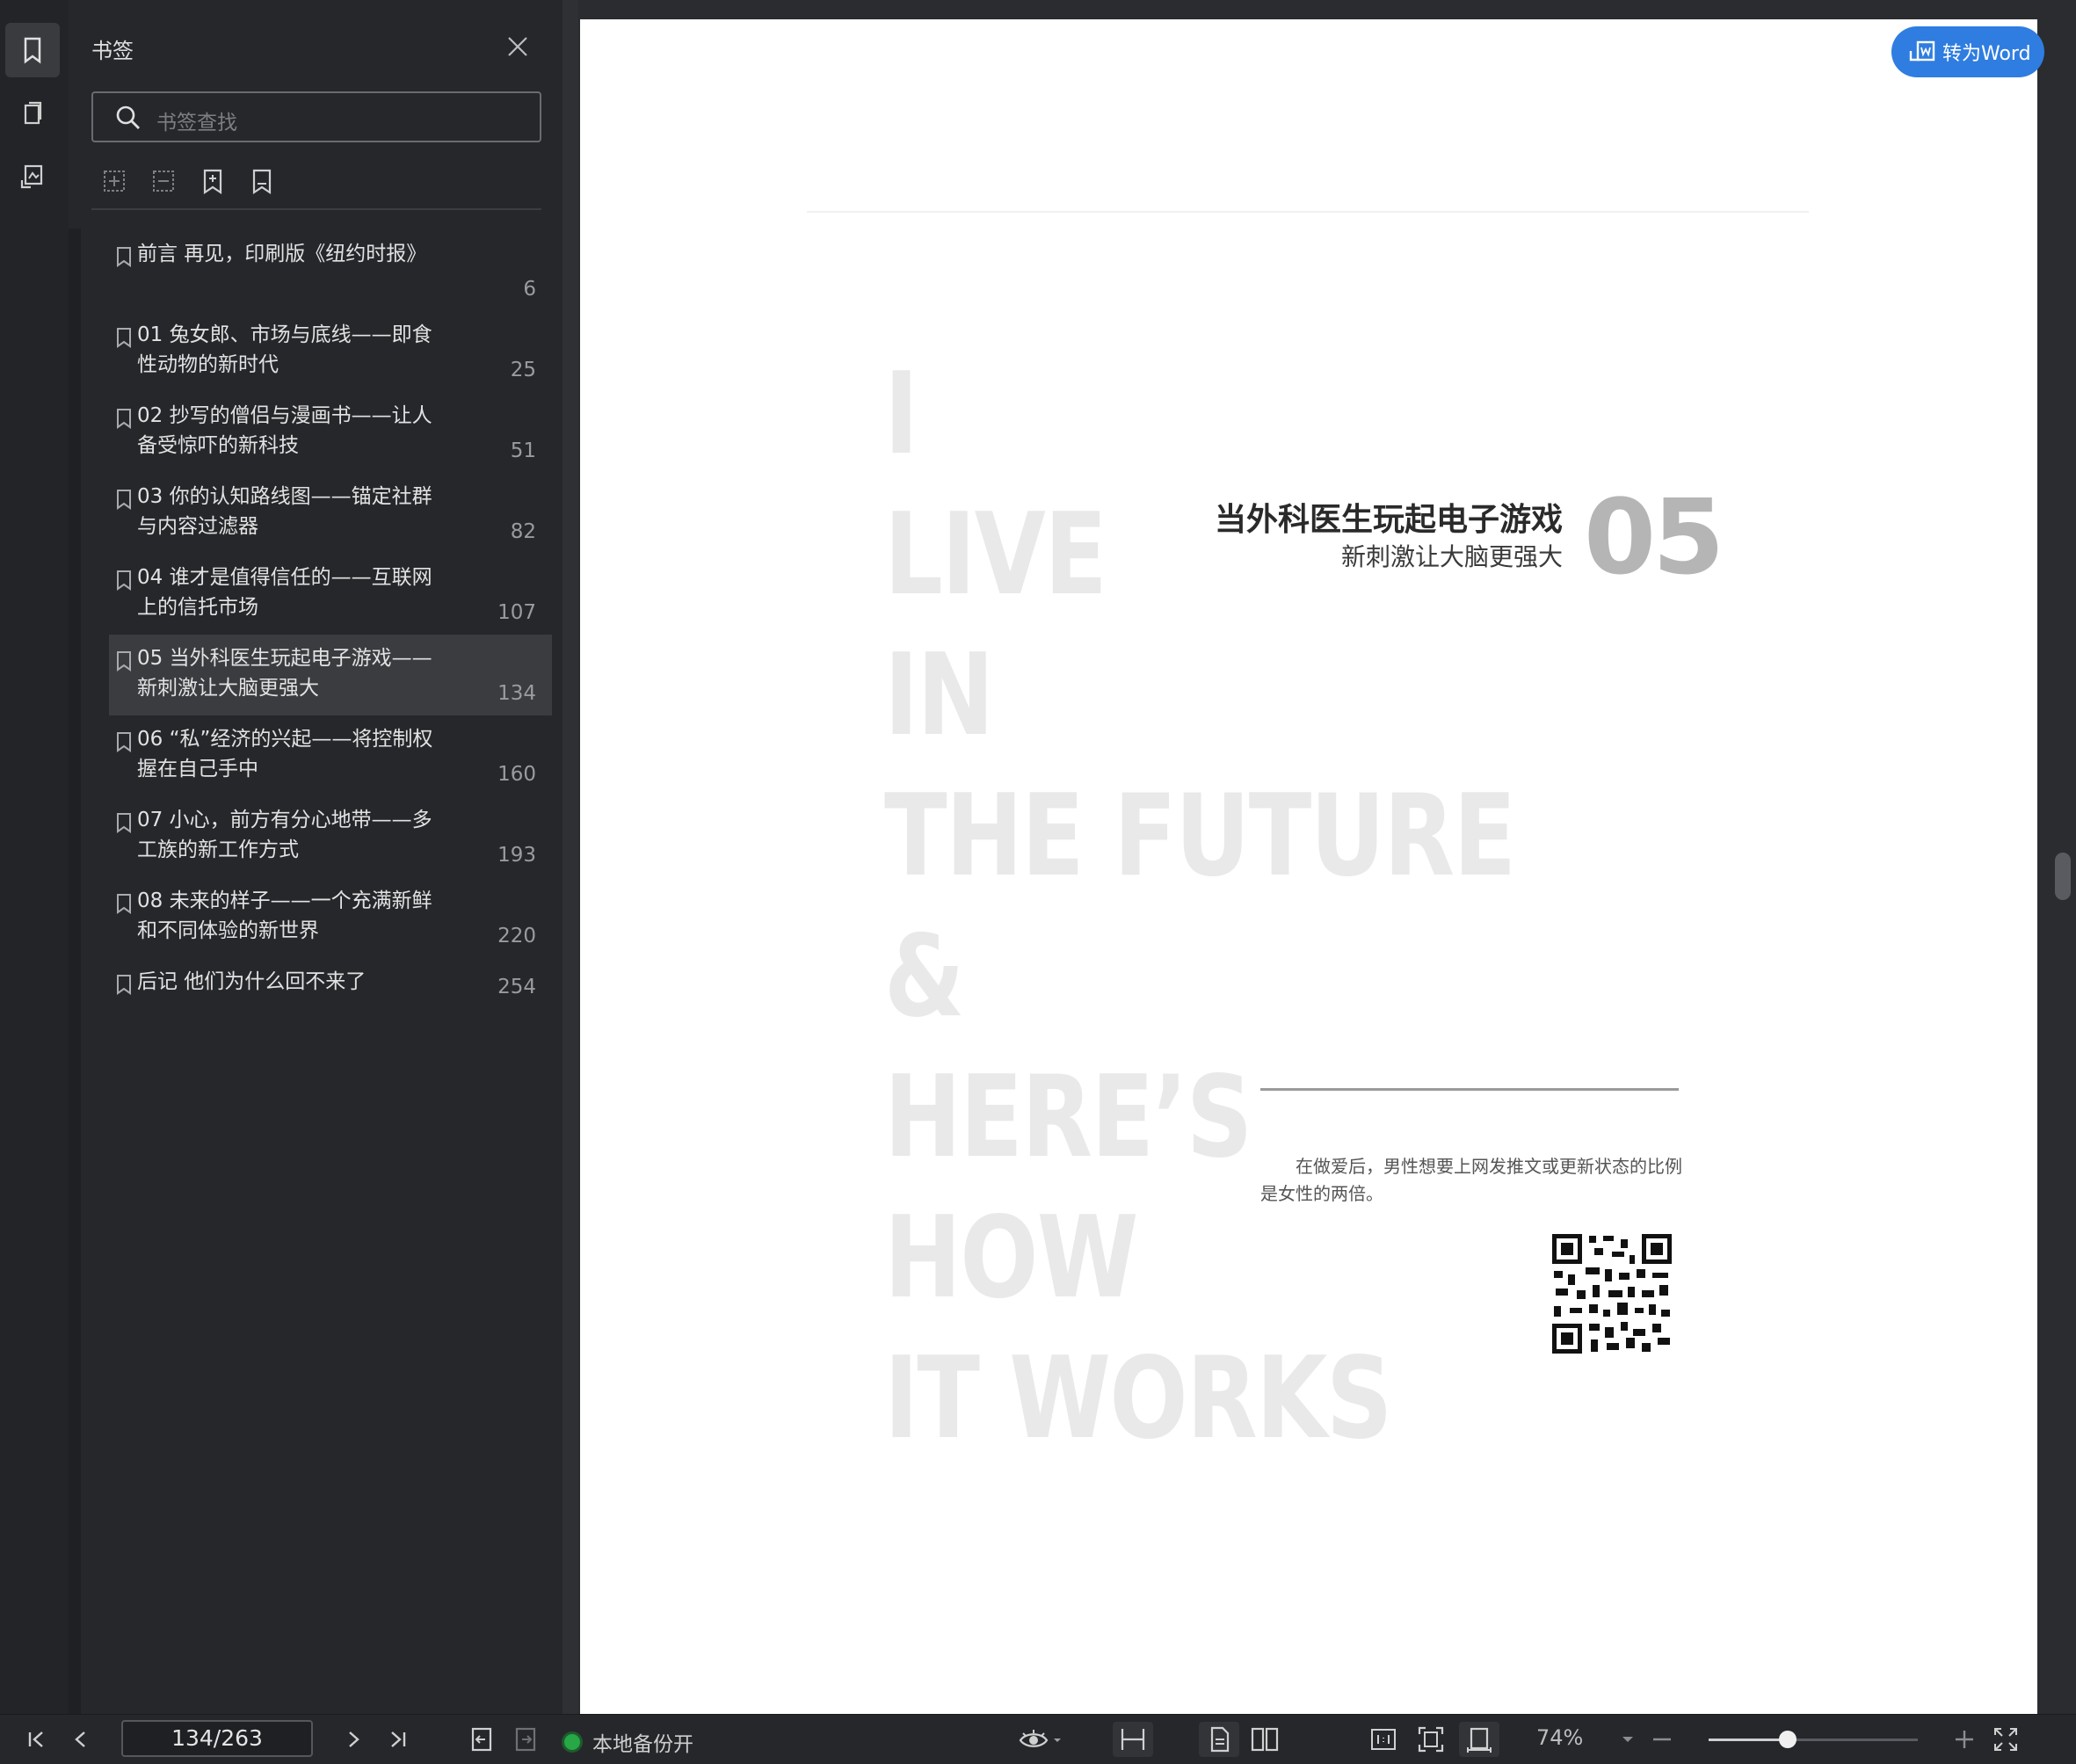 The image size is (2076, 1764). I want to click on quote-rule, so click(1469, 1089).